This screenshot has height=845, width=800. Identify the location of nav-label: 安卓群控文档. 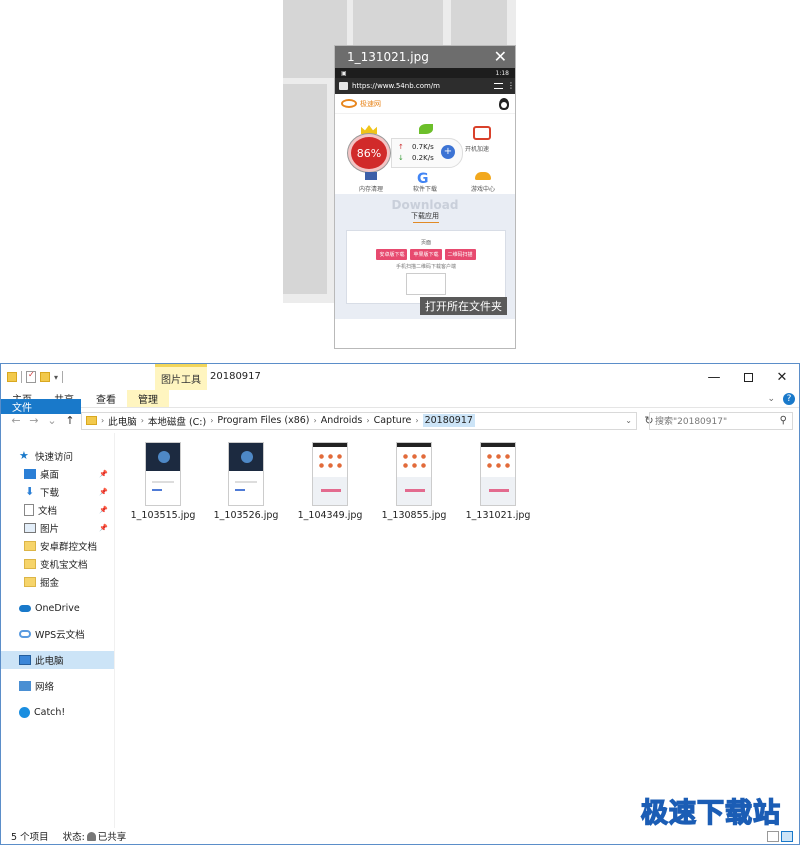
(69, 547).